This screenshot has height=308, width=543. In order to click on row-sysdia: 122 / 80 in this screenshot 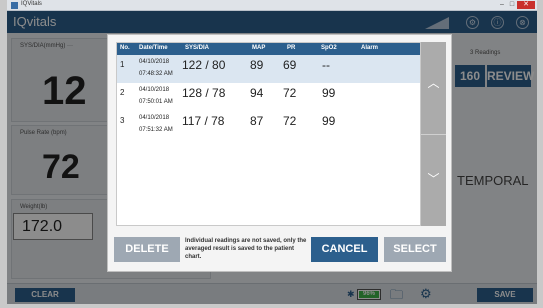, I will do `click(204, 65)`.